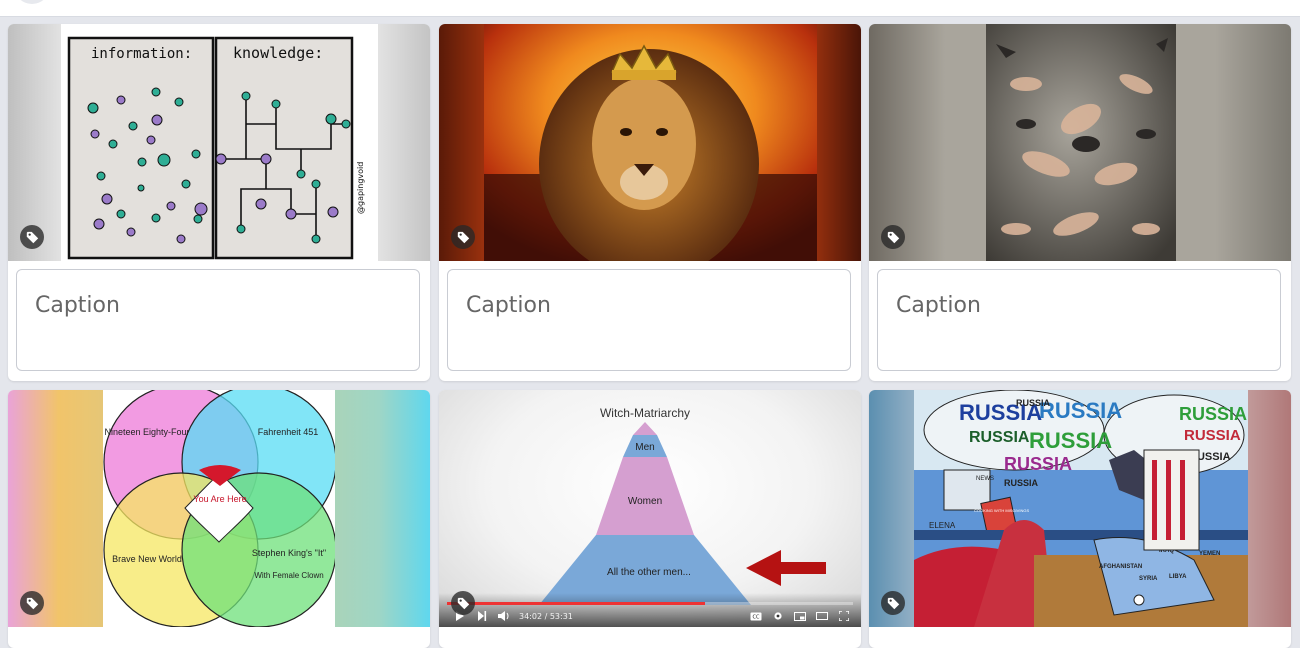  I want to click on svg-text: CC, so click(756, 617).